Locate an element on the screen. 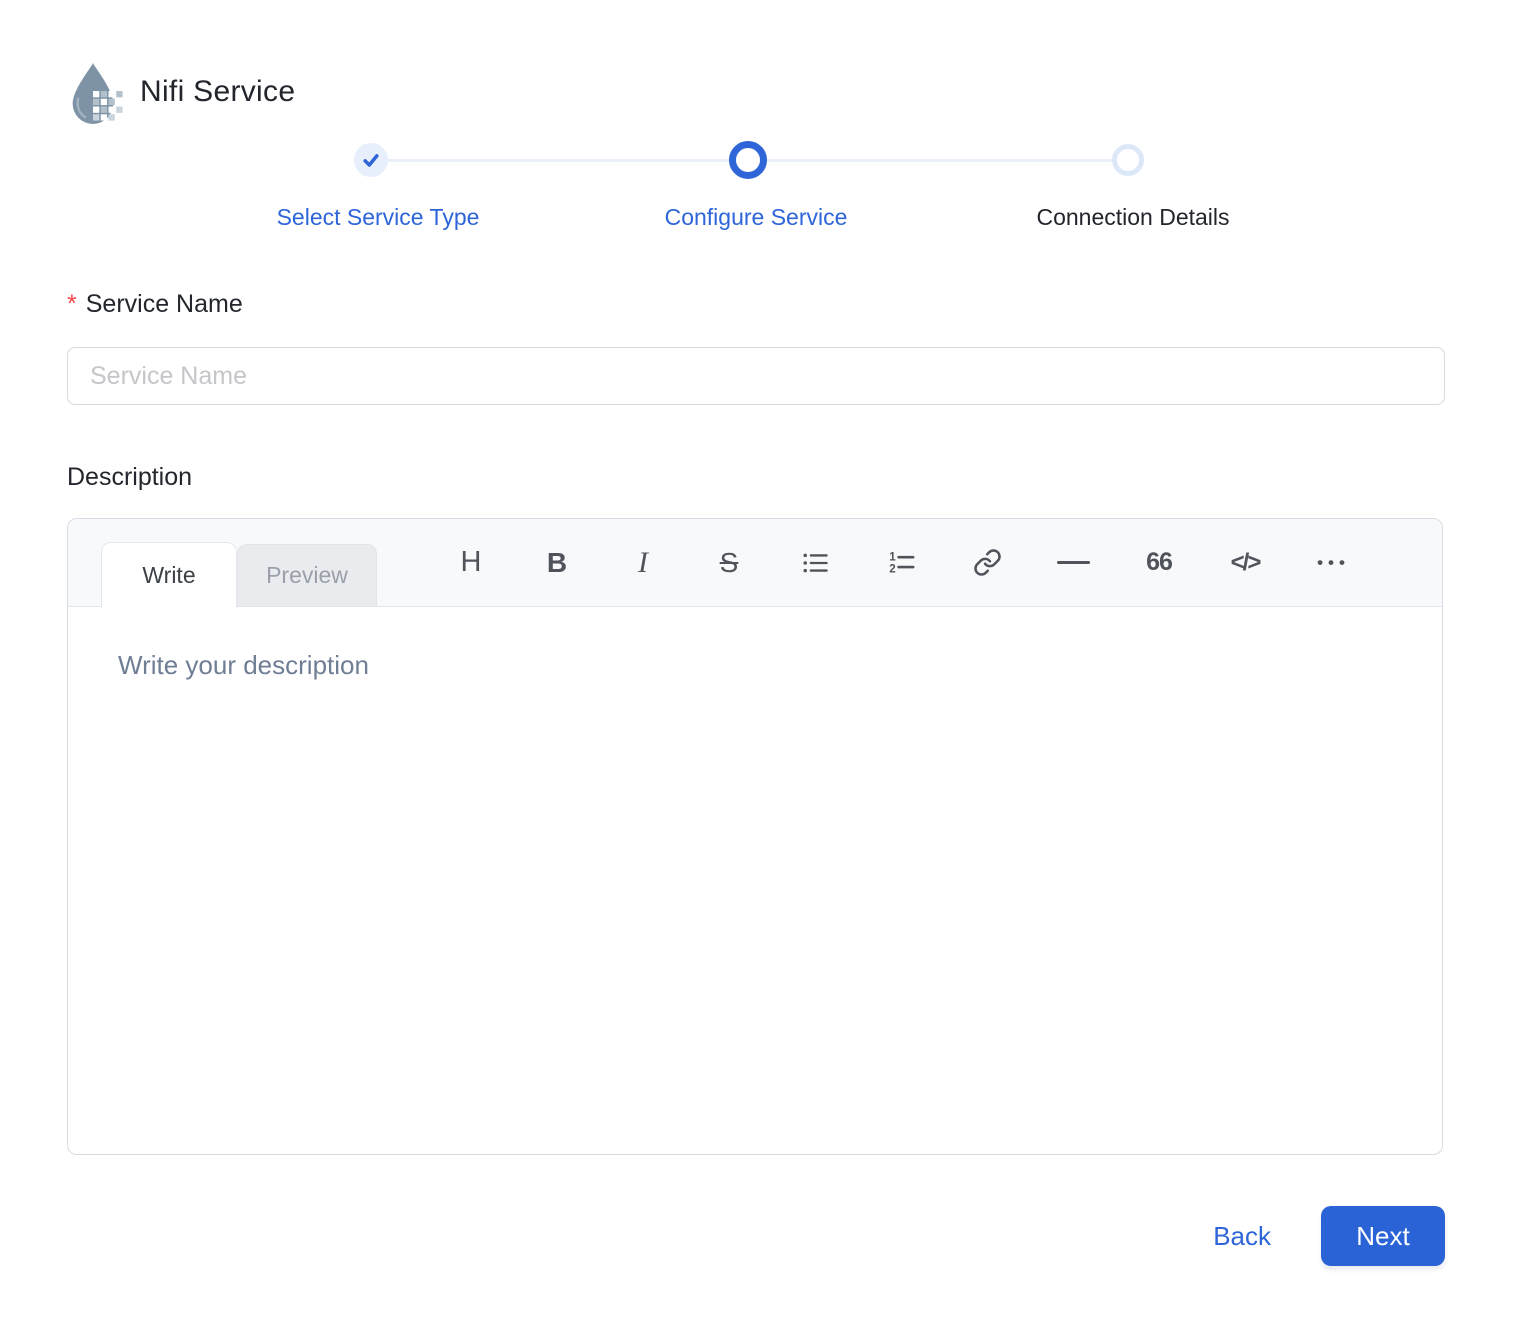 This screenshot has width=1514, height=1330. bold-icon: B is located at coordinates (557, 563).